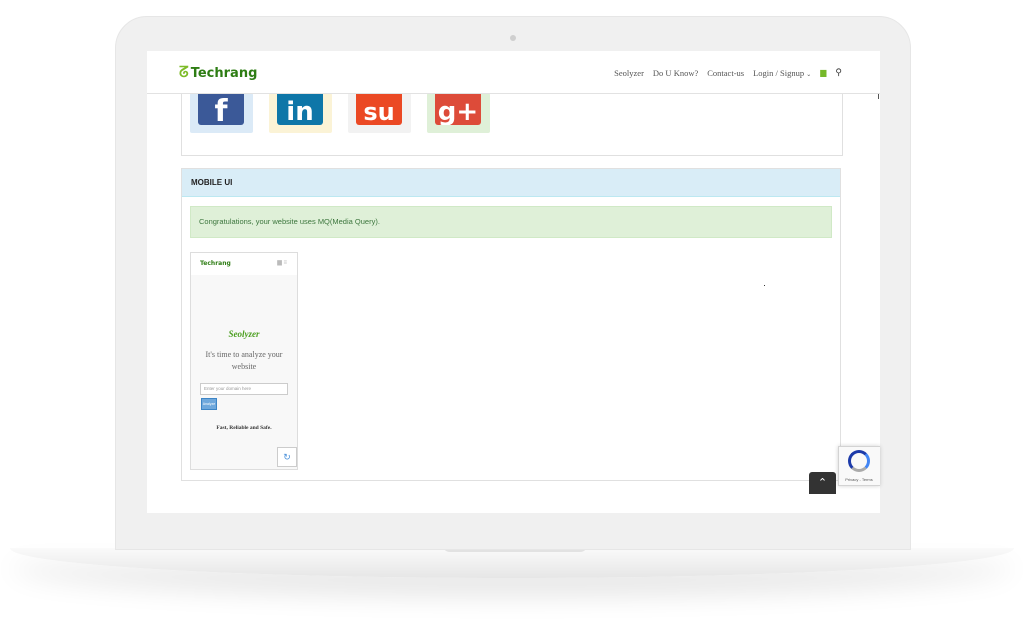 This screenshot has width=1024, height=620. I want to click on linkedin-icon: in, so click(300, 109).